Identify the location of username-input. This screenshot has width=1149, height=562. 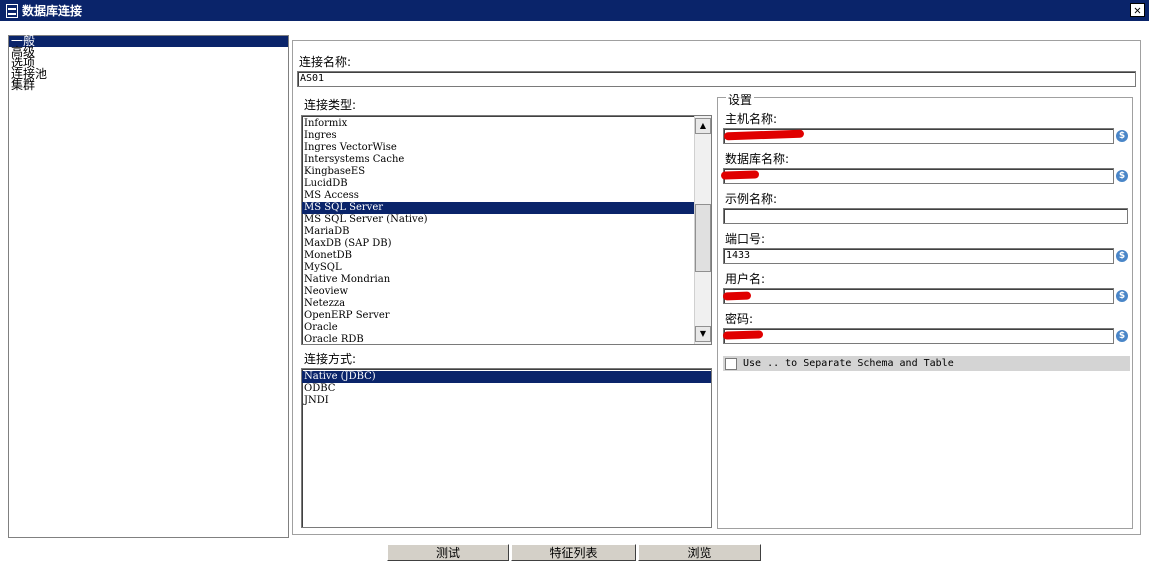
(918, 296).